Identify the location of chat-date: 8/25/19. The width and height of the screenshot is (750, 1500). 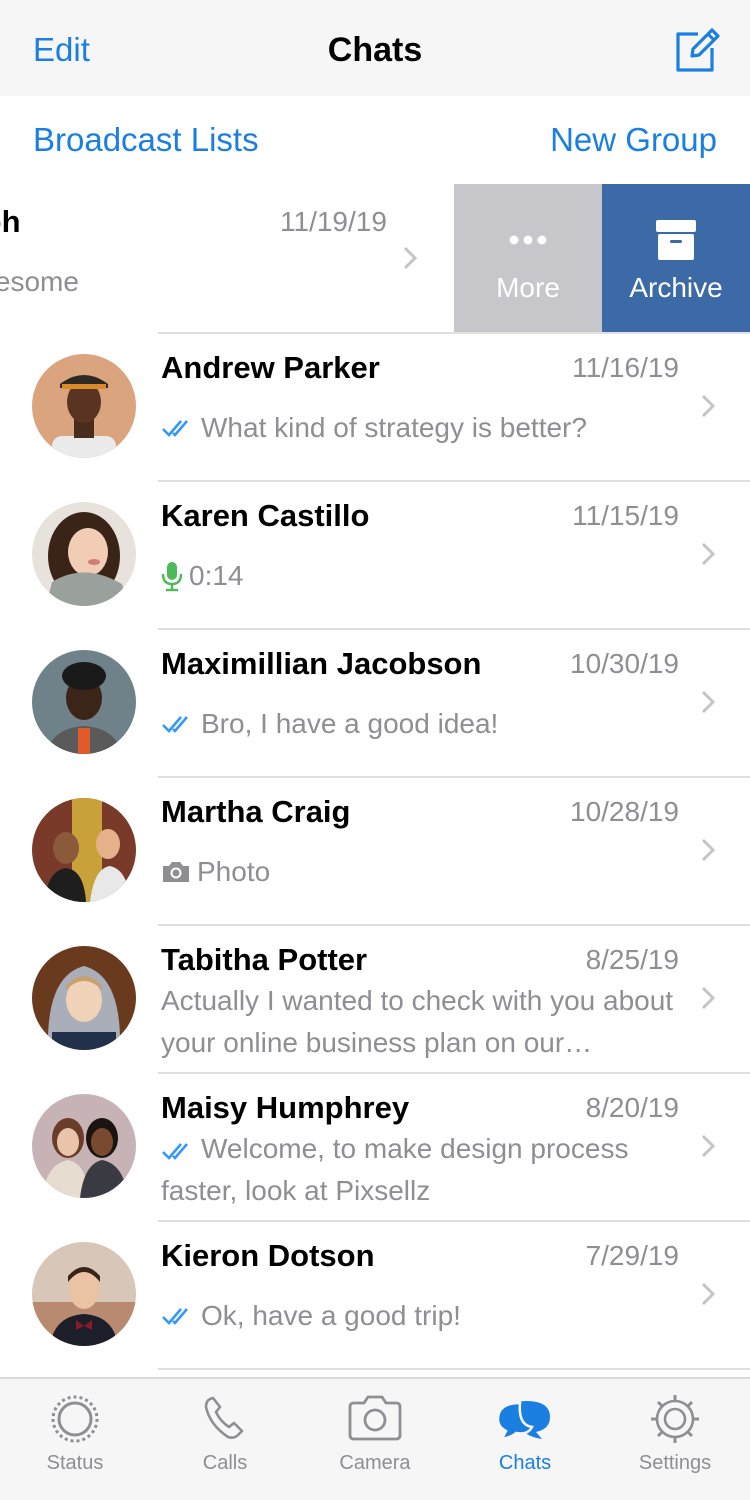
(632, 959).